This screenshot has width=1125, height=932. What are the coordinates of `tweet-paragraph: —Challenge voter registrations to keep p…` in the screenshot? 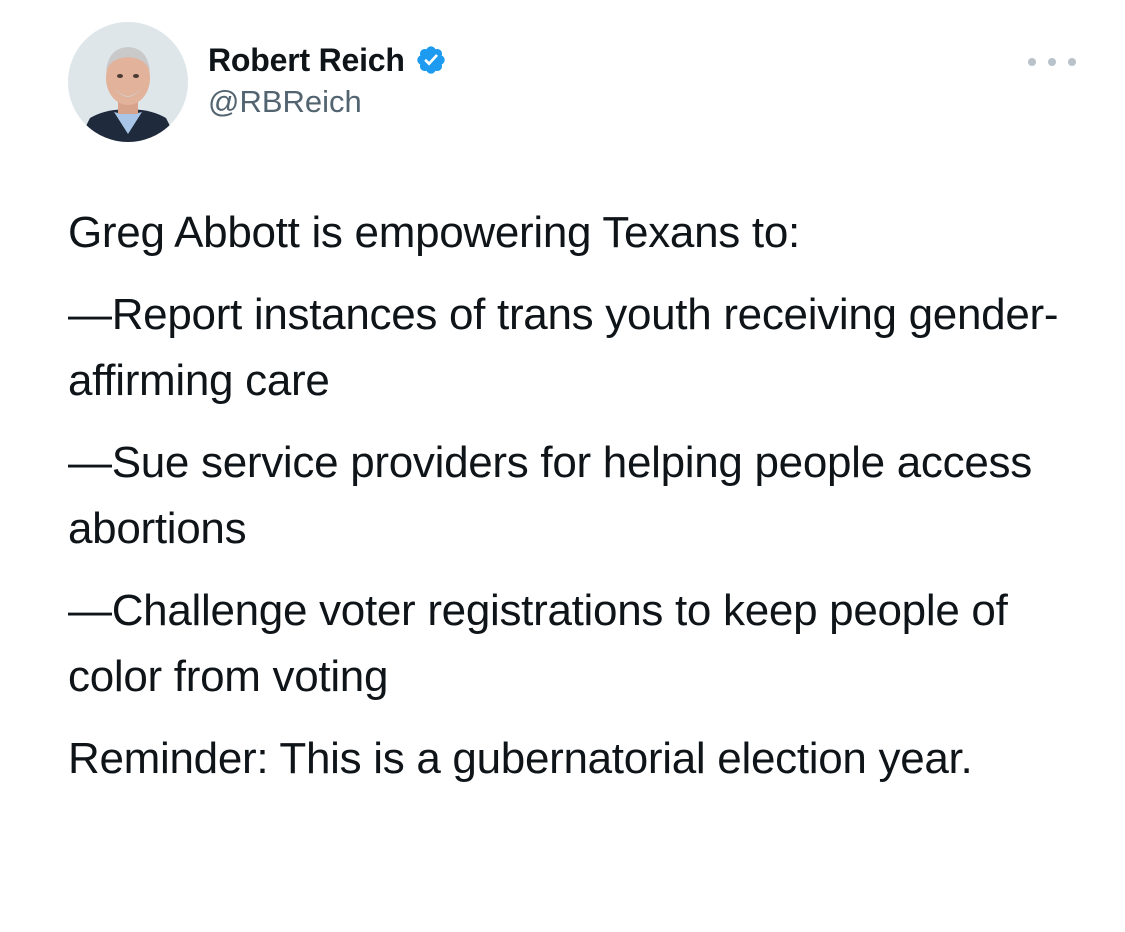 It's located at (538, 643).